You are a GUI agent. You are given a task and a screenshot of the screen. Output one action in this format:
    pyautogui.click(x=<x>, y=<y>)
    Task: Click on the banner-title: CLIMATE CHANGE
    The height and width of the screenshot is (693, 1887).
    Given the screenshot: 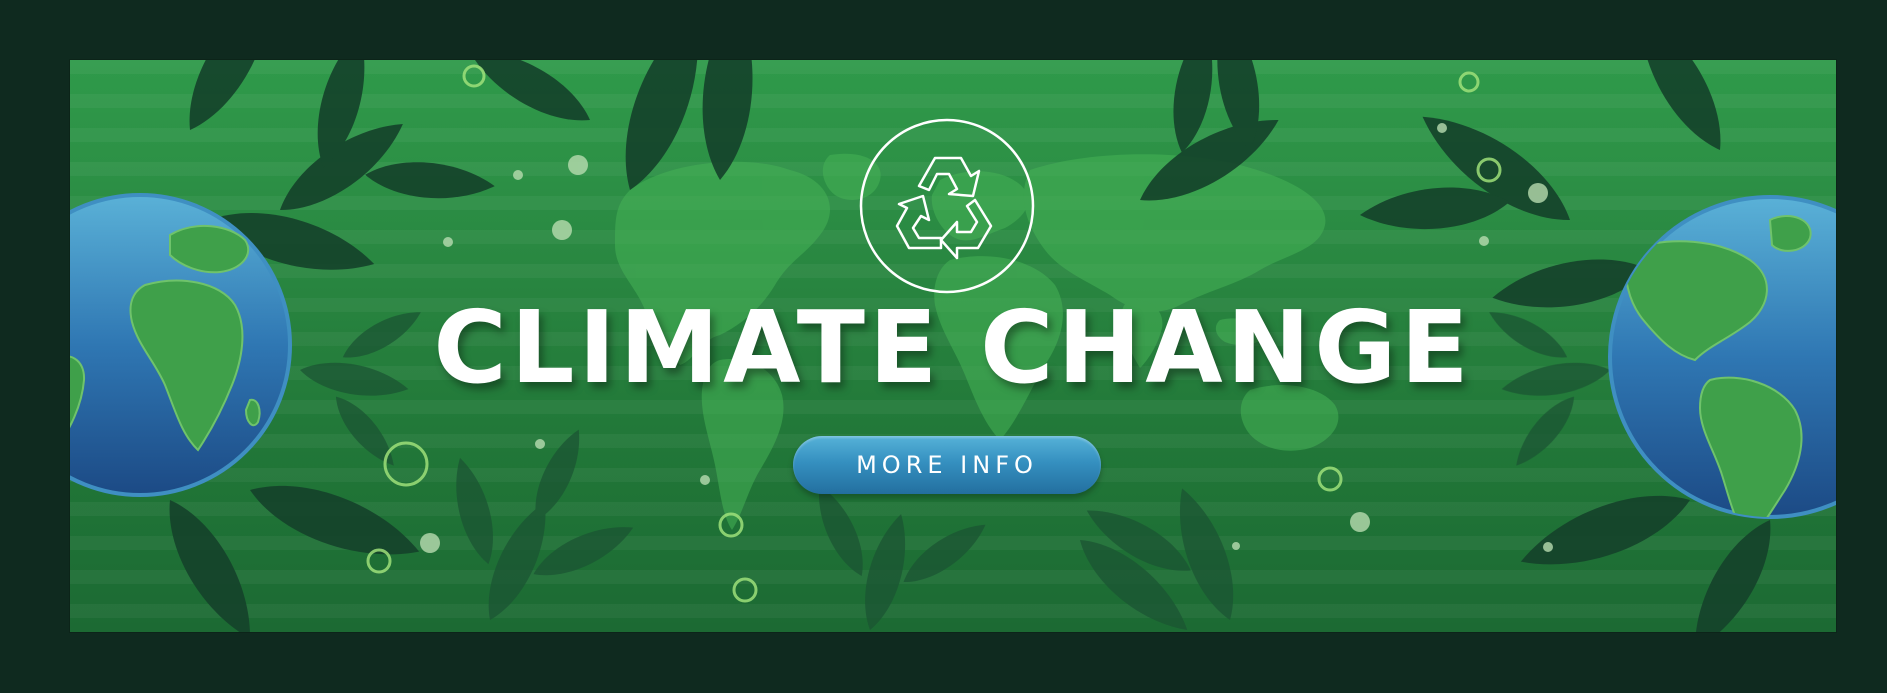 What is the action you would take?
    pyautogui.click(x=953, y=347)
    